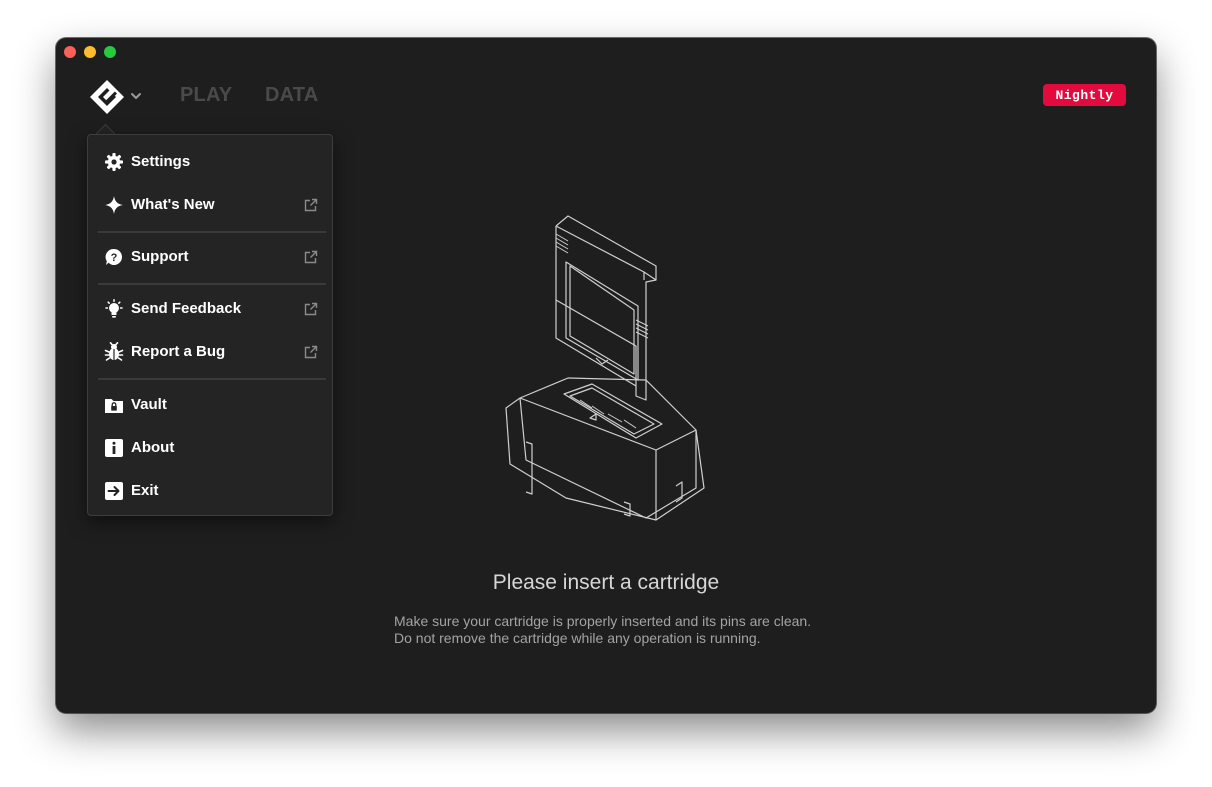 The image size is (1212, 787). Describe the element at coordinates (186, 308) in the screenshot. I see `menu-item-label: Send Feedback` at that location.